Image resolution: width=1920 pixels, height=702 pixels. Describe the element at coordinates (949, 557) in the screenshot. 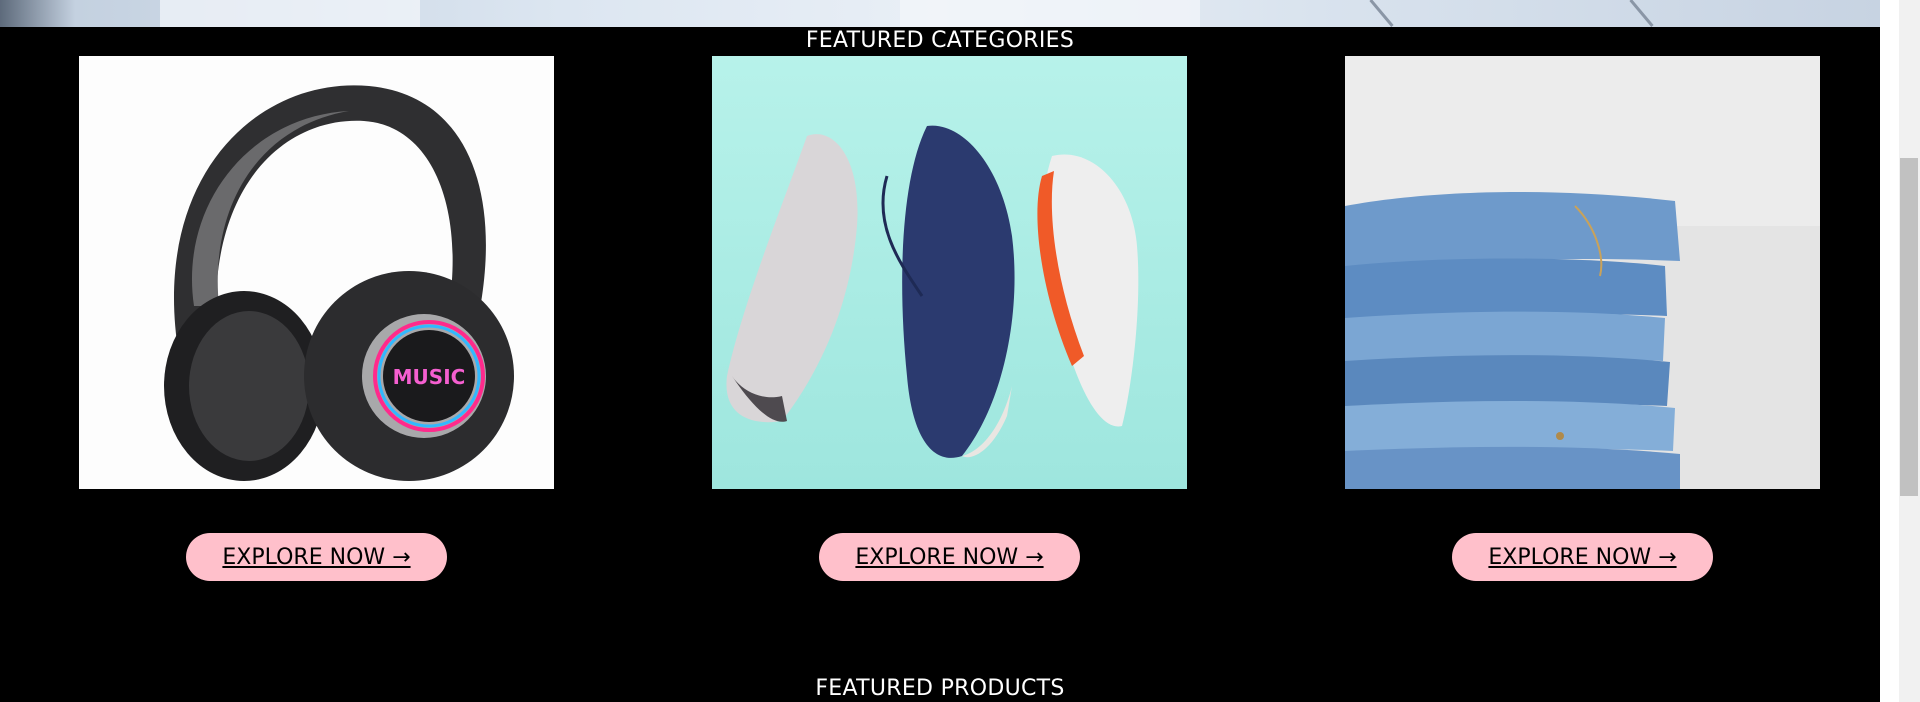

I see `explore-now-button-sneakers: EXPLORE NOW →` at that location.